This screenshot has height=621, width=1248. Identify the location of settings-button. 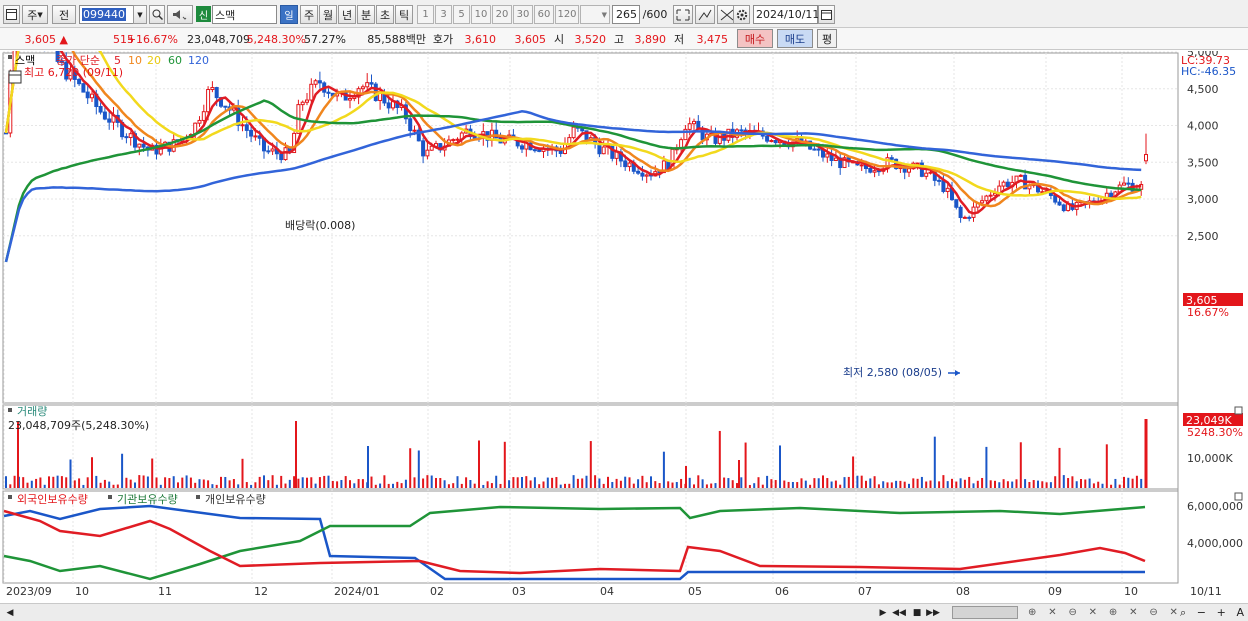
(741, 14).